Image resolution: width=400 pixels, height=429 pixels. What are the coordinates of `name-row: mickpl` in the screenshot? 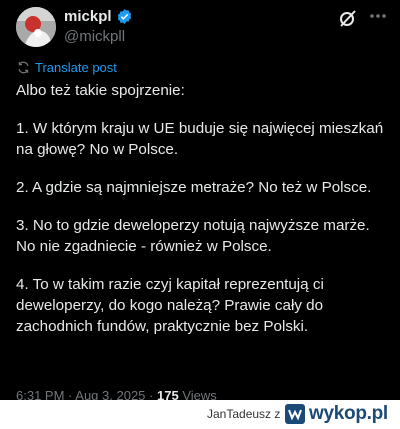 It's located at (98, 16).